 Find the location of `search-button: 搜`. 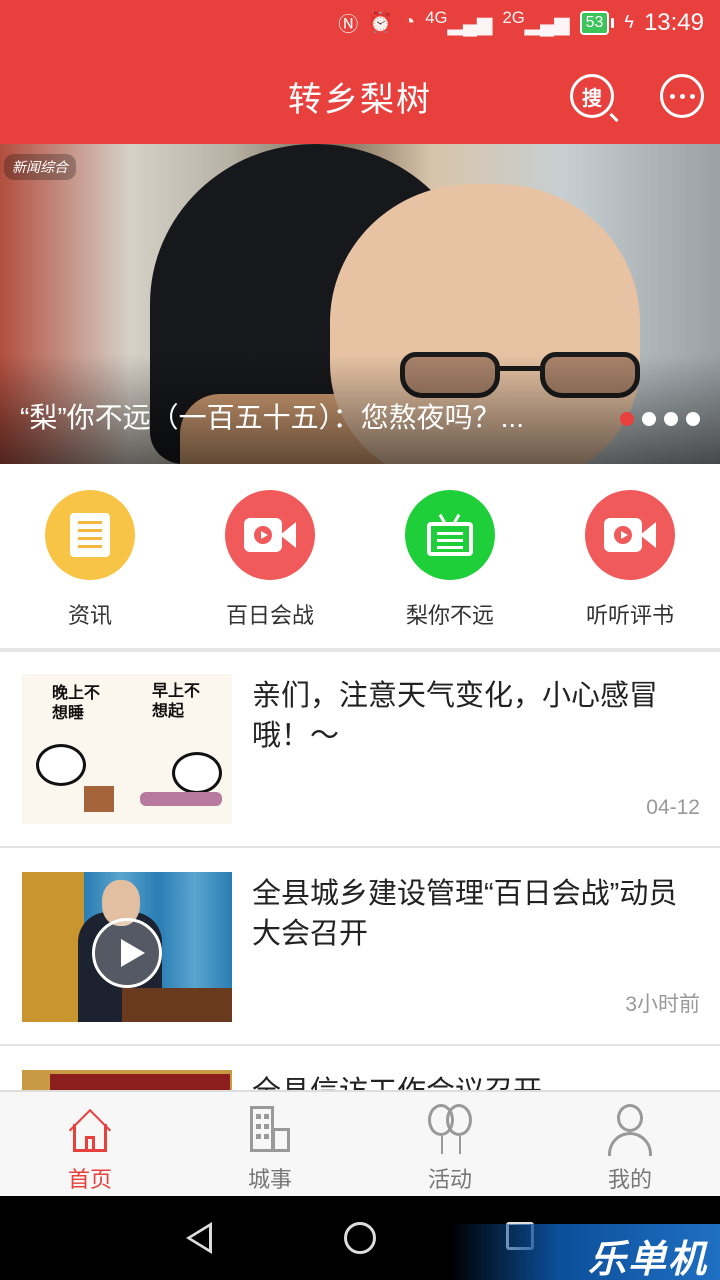

search-button: 搜 is located at coordinates (592, 96).